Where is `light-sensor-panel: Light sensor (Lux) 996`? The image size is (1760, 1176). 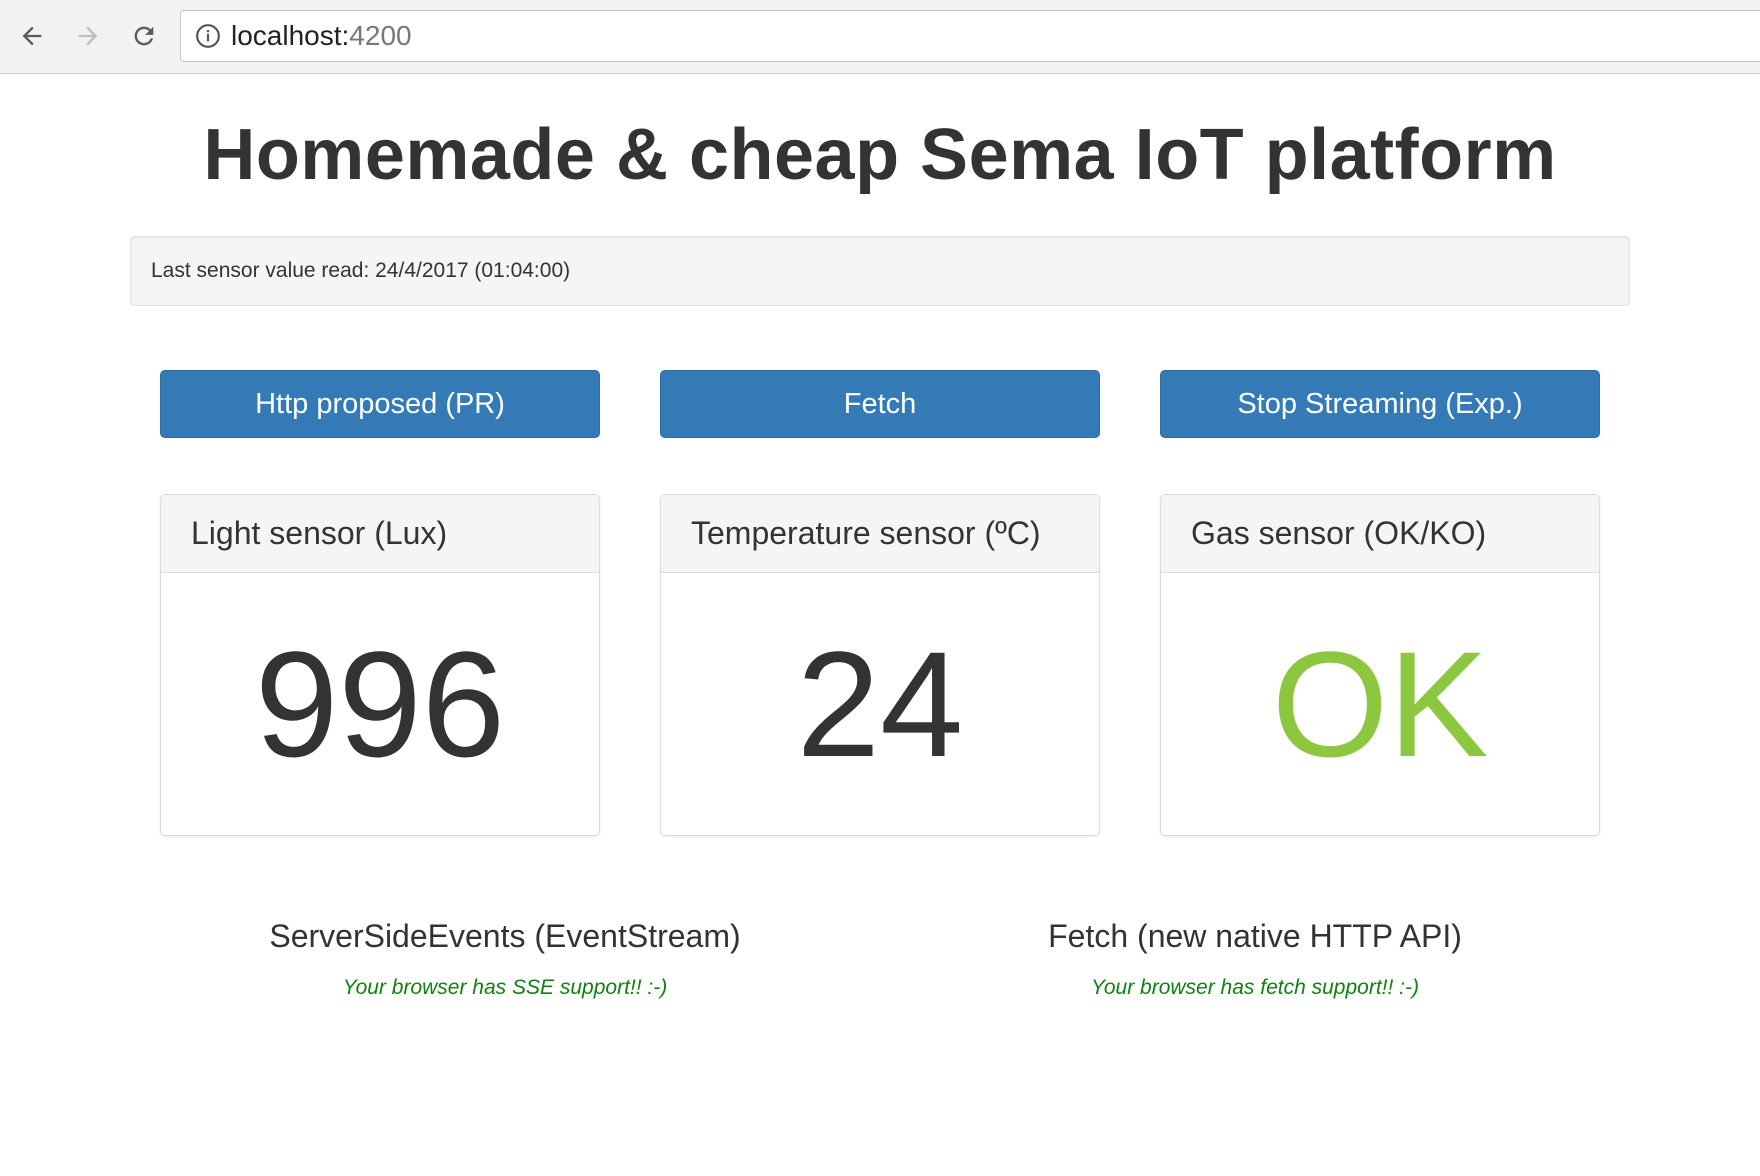 light-sensor-panel: Light sensor (Lux) 996 is located at coordinates (380, 665).